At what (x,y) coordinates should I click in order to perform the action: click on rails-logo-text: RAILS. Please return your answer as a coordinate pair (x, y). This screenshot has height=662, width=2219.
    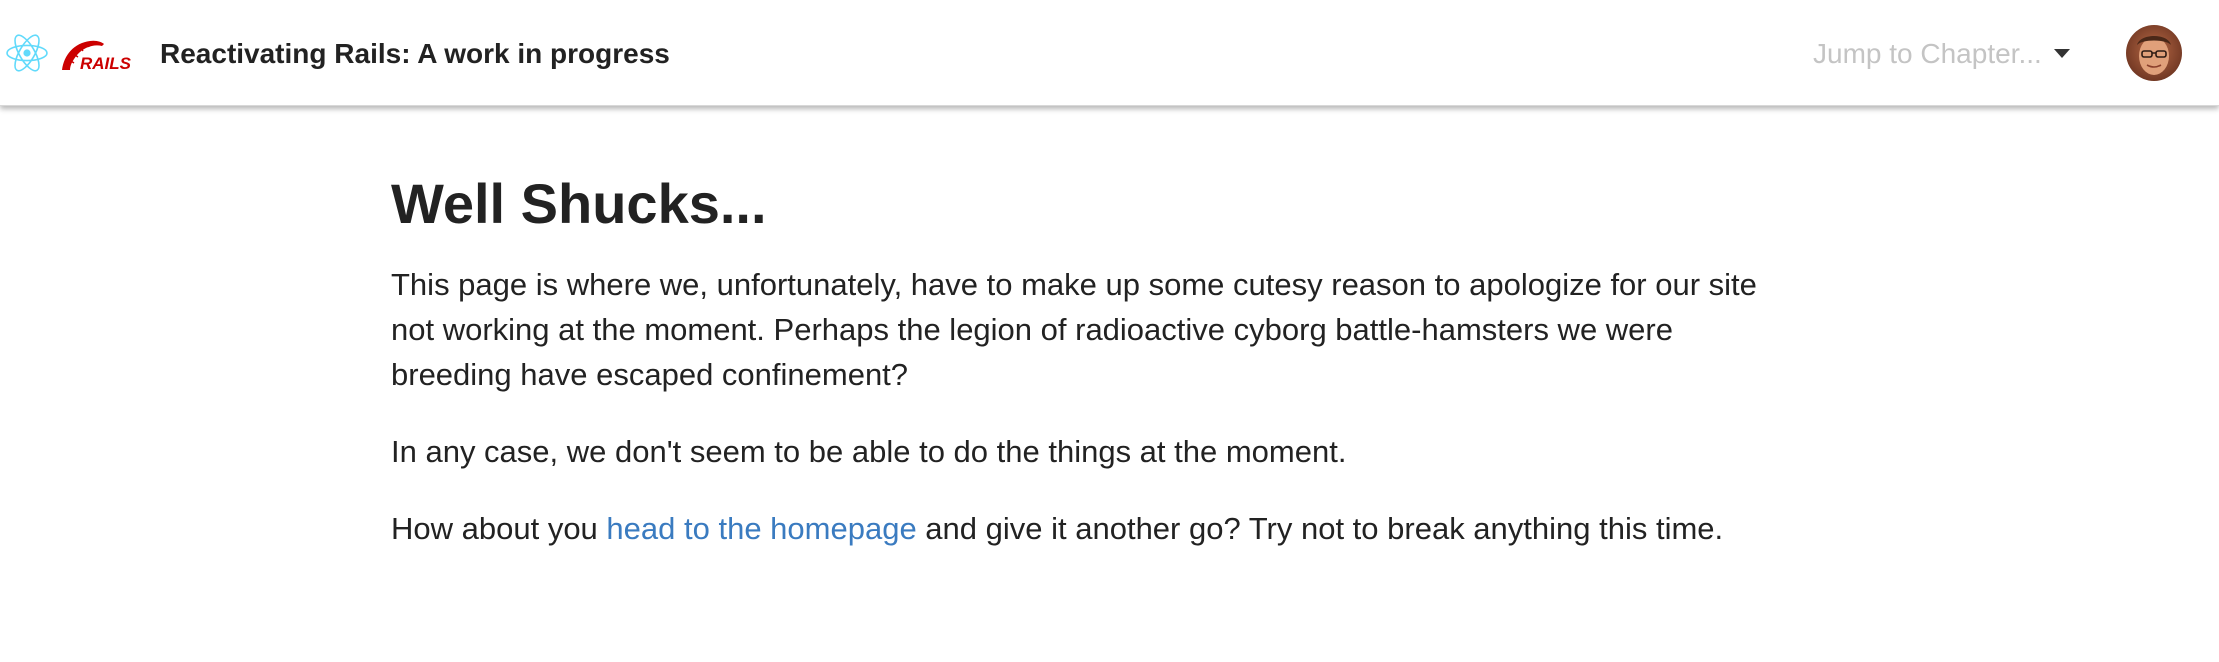
    Looking at the image, I should click on (106, 62).